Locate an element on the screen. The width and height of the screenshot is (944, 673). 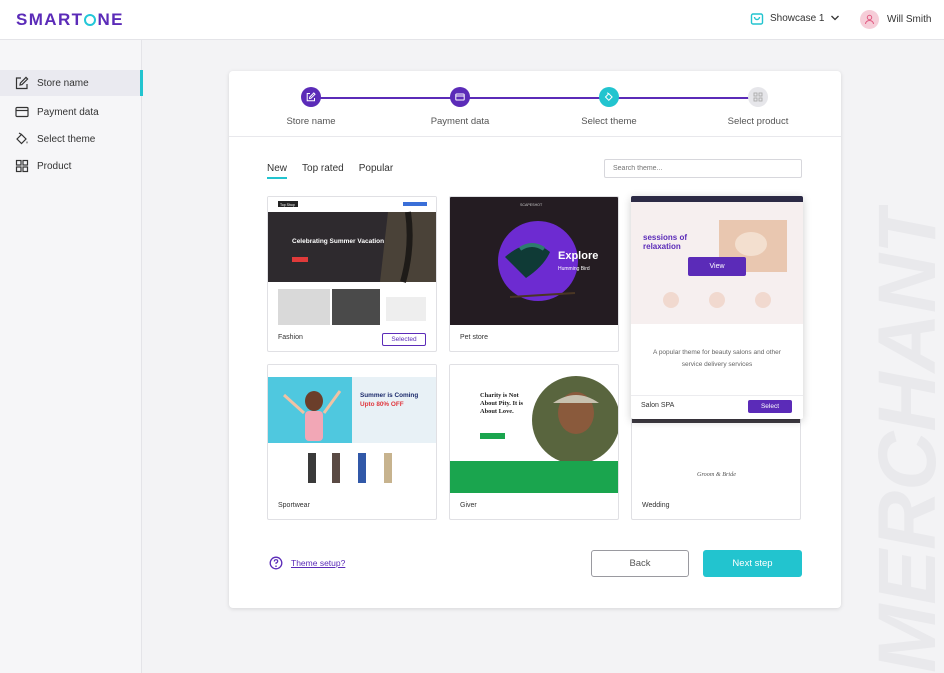
theme-name: Fashion is located at coordinates (290, 337).